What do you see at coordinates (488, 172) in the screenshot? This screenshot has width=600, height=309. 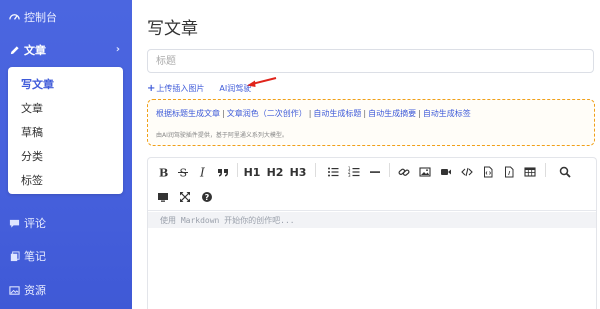 I see `code-file-icon` at bounding box center [488, 172].